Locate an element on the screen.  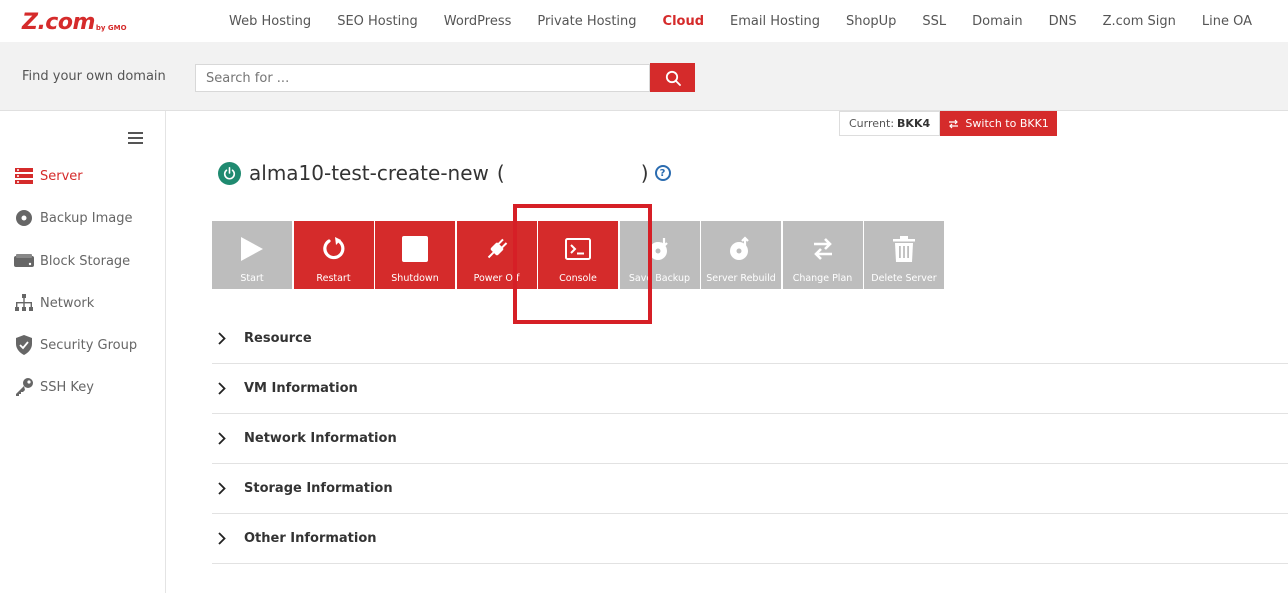
disc-icon is located at coordinates (24, 218).